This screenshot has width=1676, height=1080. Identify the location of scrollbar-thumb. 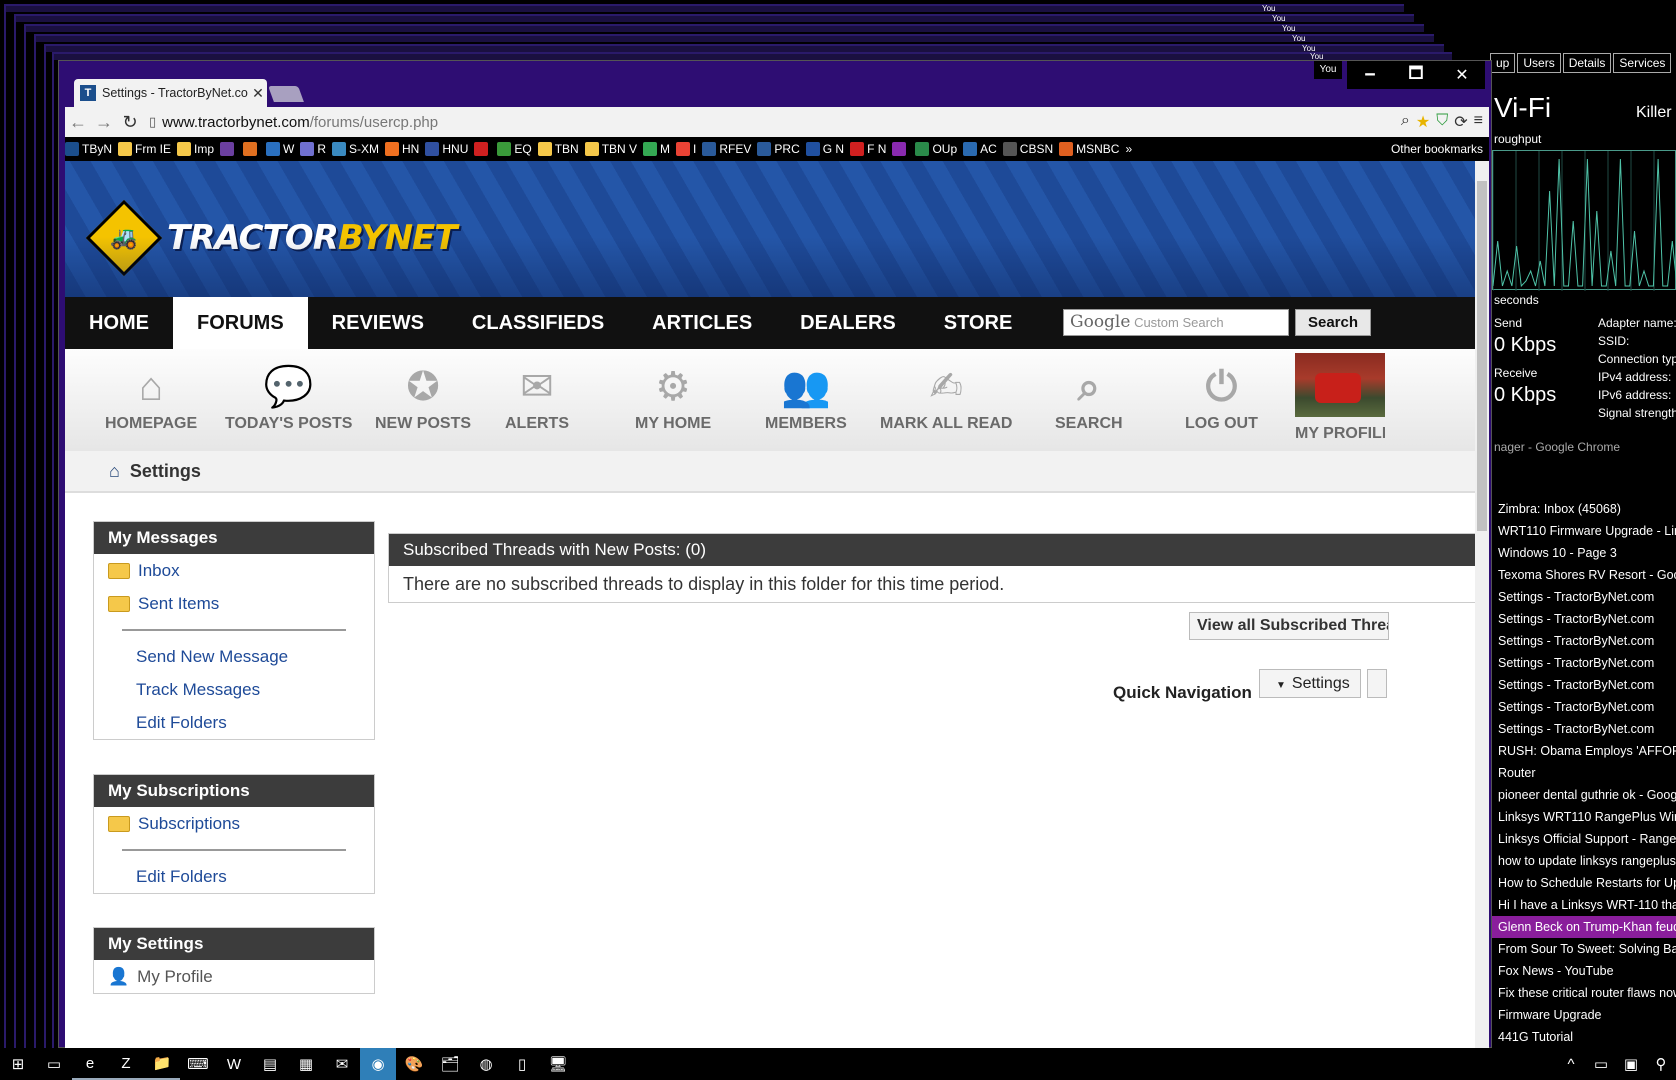
(1482, 356).